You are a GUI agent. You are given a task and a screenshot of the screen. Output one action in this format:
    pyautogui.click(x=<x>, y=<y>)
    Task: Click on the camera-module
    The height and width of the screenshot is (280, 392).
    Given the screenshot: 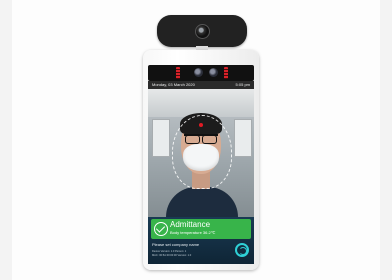 What is the action you would take?
    pyautogui.click(x=202, y=31)
    